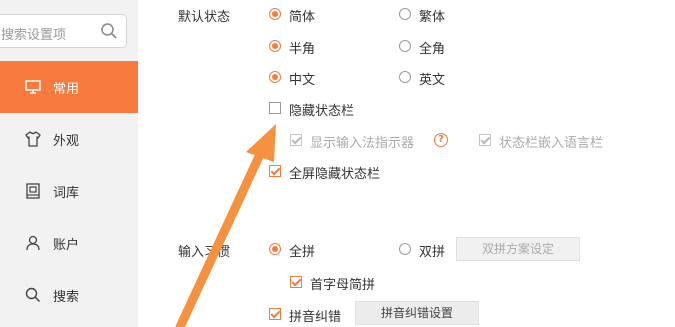 The image size is (675, 327). What do you see at coordinates (261, 143) in the screenshot?
I see `arrow-head` at bounding box center [261, 143].